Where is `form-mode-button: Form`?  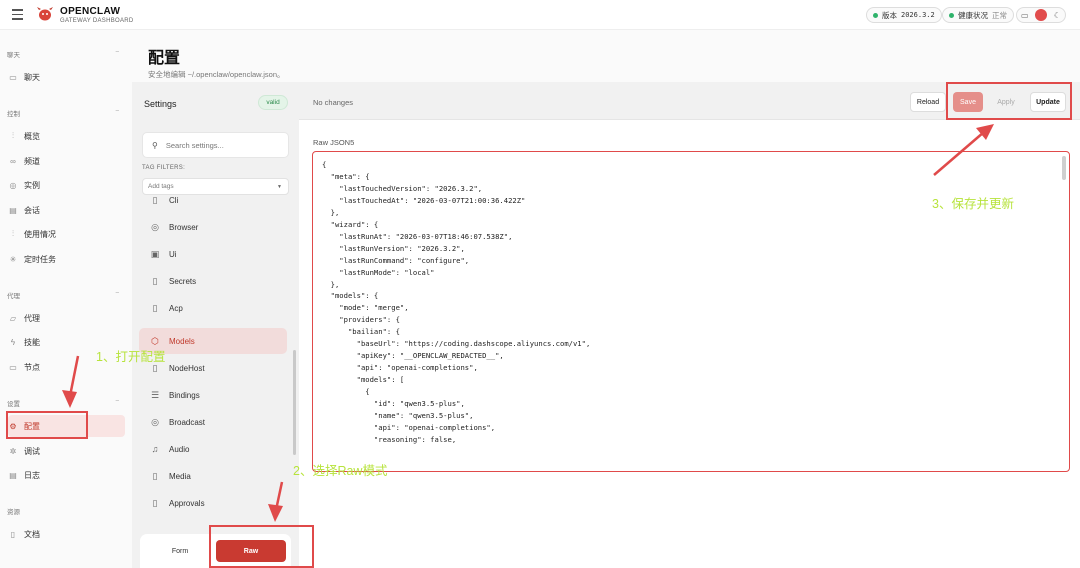 form-mode-button: Form is located at coordinates (180, 551).